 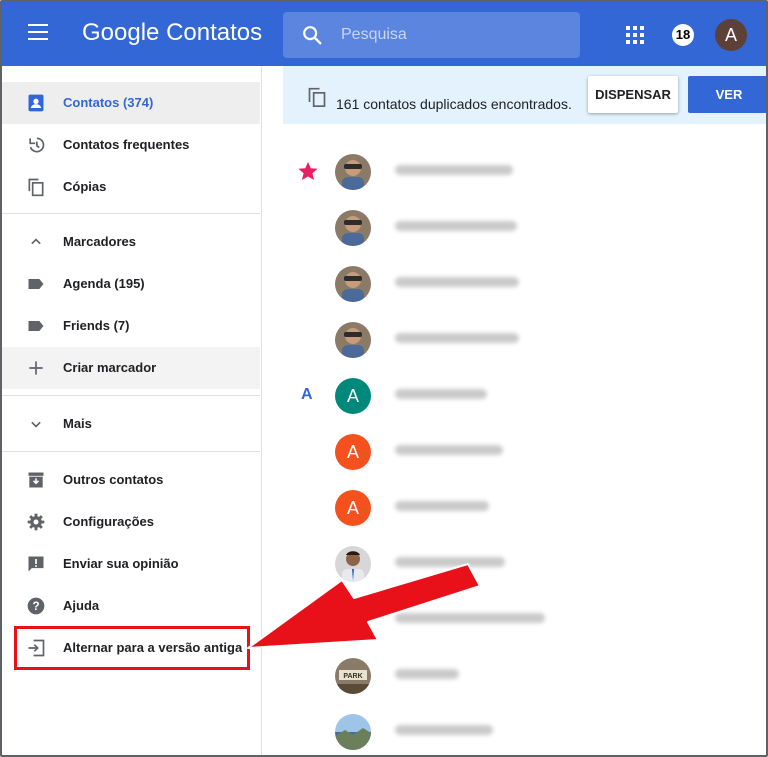 What do you see at coordinates (36, 564) in the screenshot?
I see `feedback-icon` at bounding box center [36, 564].